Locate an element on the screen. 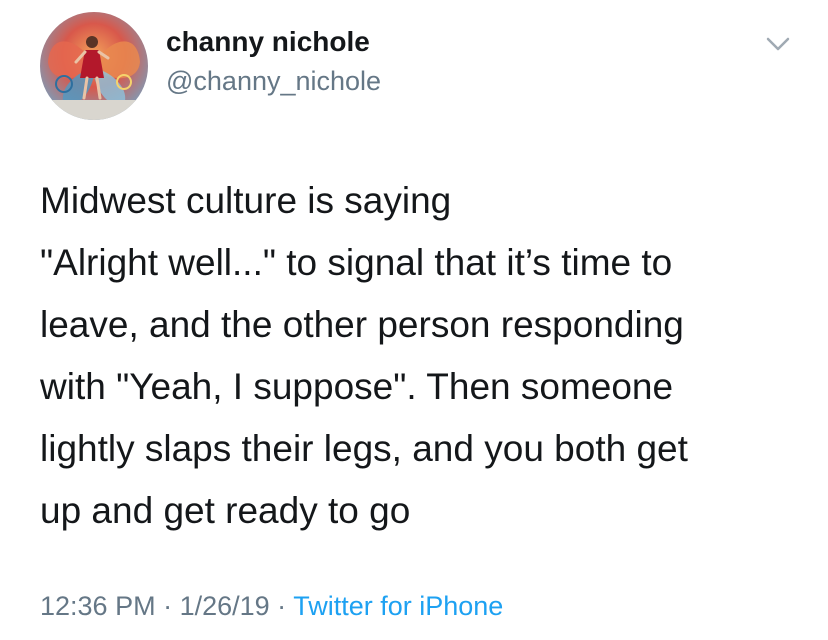  avatar is located at coordinates (94, 66).